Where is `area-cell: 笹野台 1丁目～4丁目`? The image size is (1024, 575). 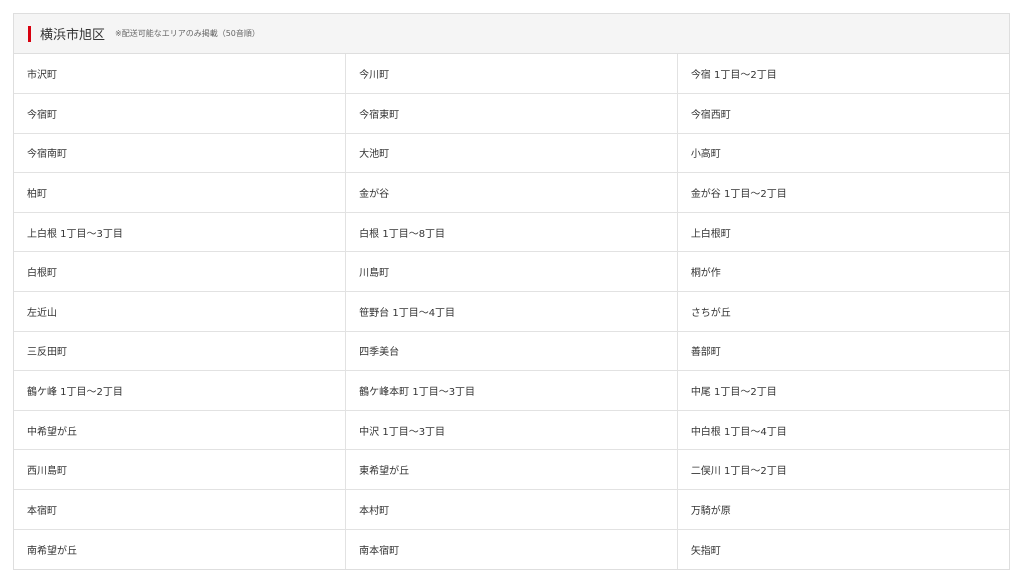 area-cell: 笹野台 1丁目～4丁目 is located at coordinates (511, 311).